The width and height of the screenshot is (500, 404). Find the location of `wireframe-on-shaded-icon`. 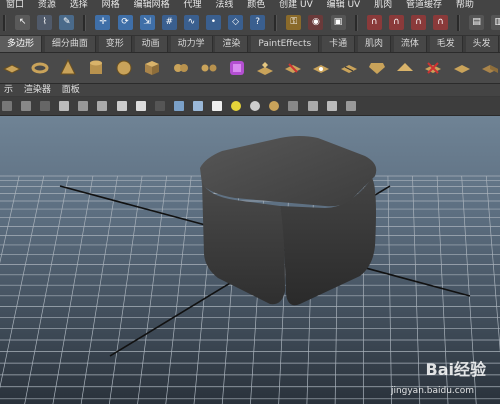

wireframe-on-shaded-icon is located at coordinates (197, 106).